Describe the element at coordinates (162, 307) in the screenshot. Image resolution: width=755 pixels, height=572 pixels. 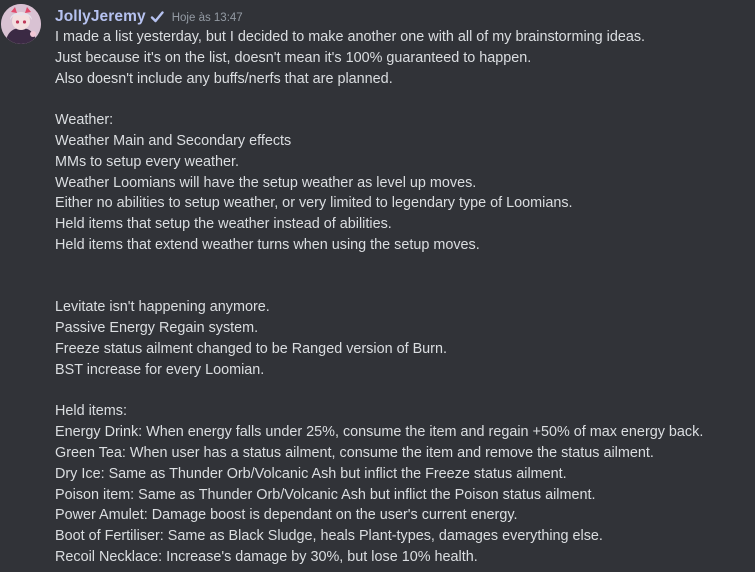
I see `message-line: Levitate isn't happening anymore.` at that location.